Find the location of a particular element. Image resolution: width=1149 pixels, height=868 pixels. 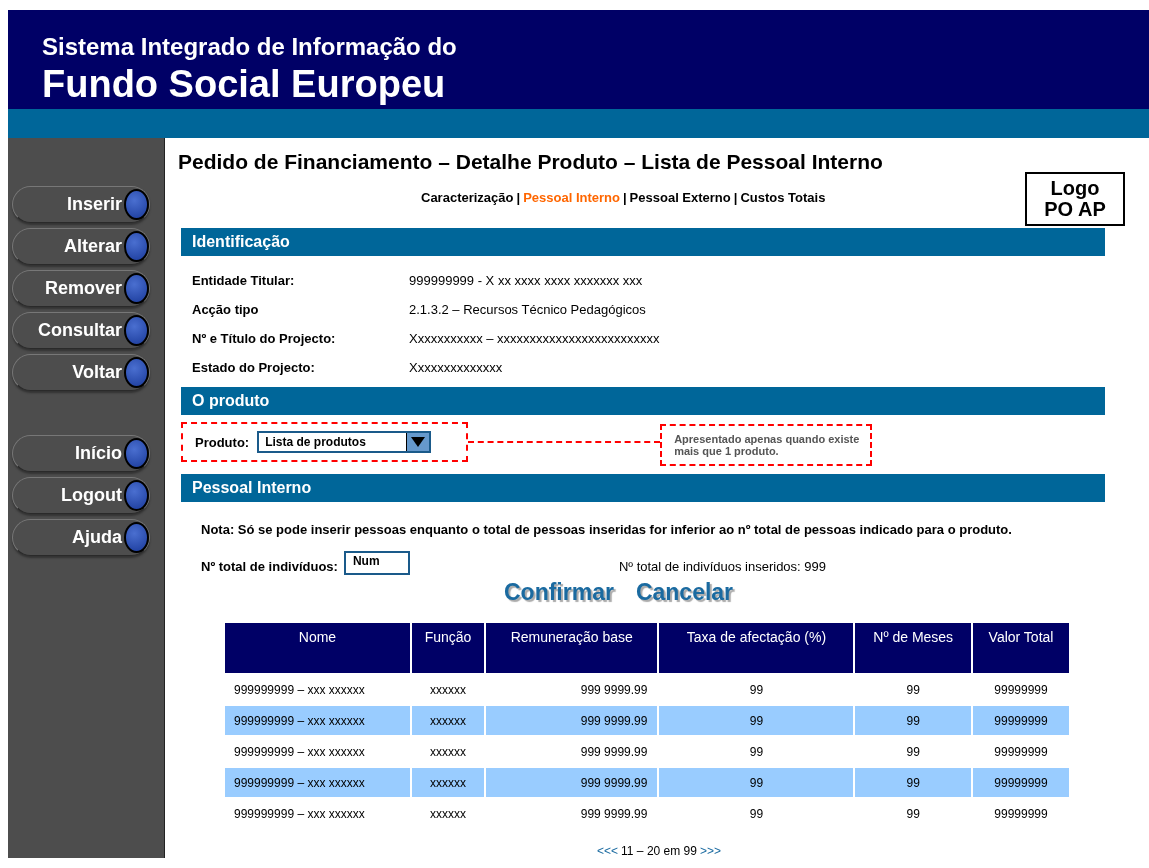

inserted-count: Nº total de indivíduos inseridos: 999 is located at coordinates (722, 566).